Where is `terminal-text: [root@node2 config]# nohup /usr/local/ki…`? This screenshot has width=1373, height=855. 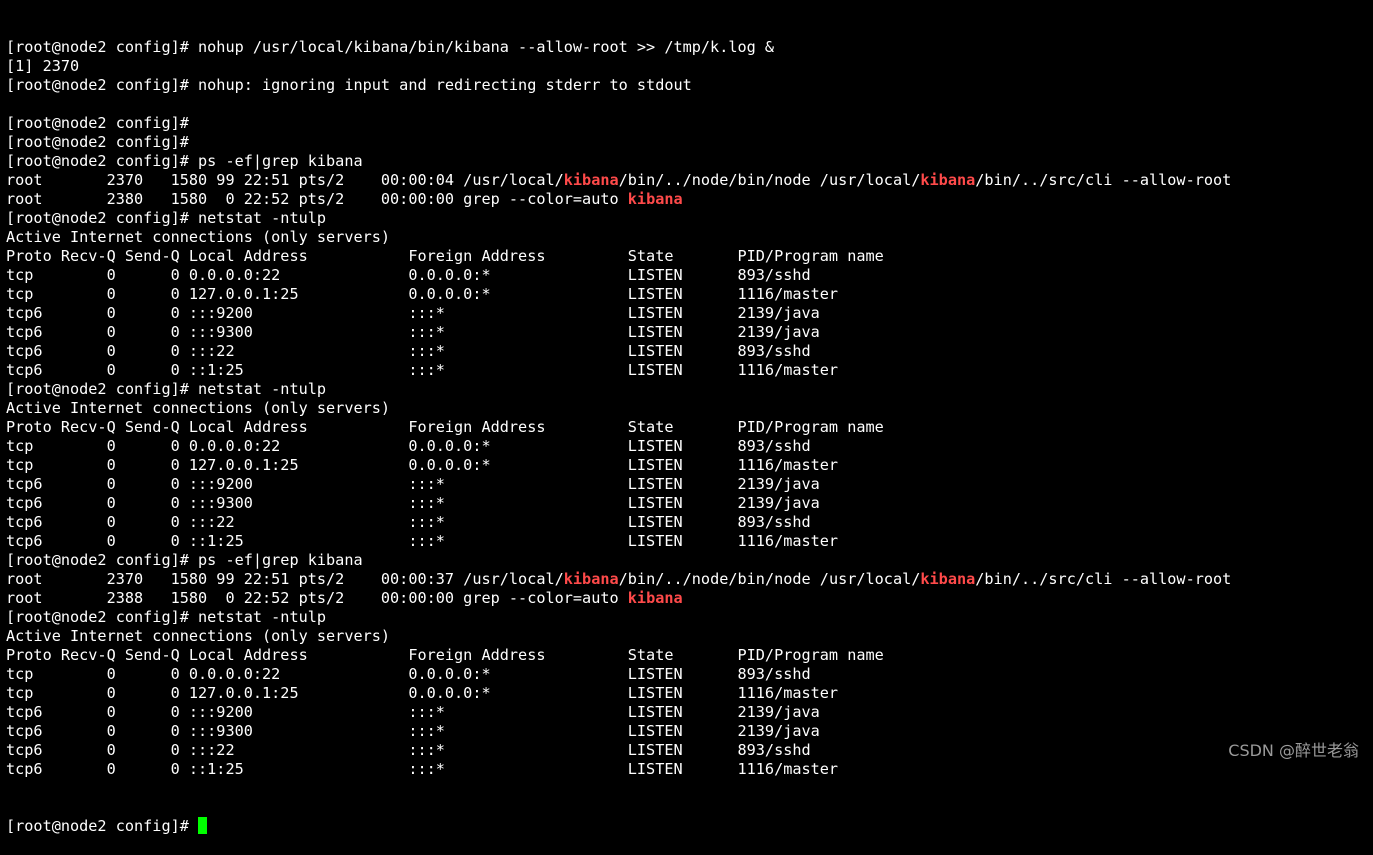
terminal-text: [root@node2 config]# nohup /usr/local/ki… is located at coordinates (390, 47).